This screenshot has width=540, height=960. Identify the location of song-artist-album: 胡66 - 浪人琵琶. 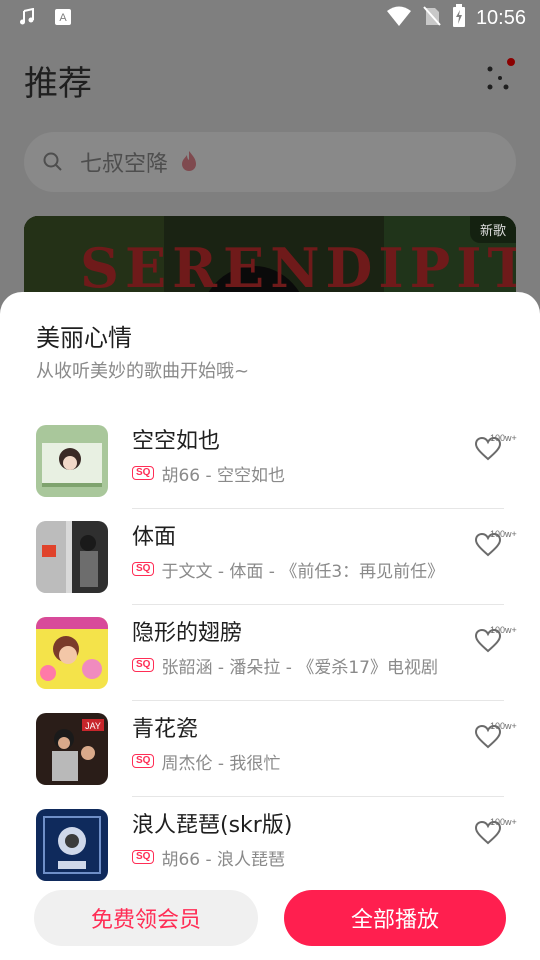
(223, 859).